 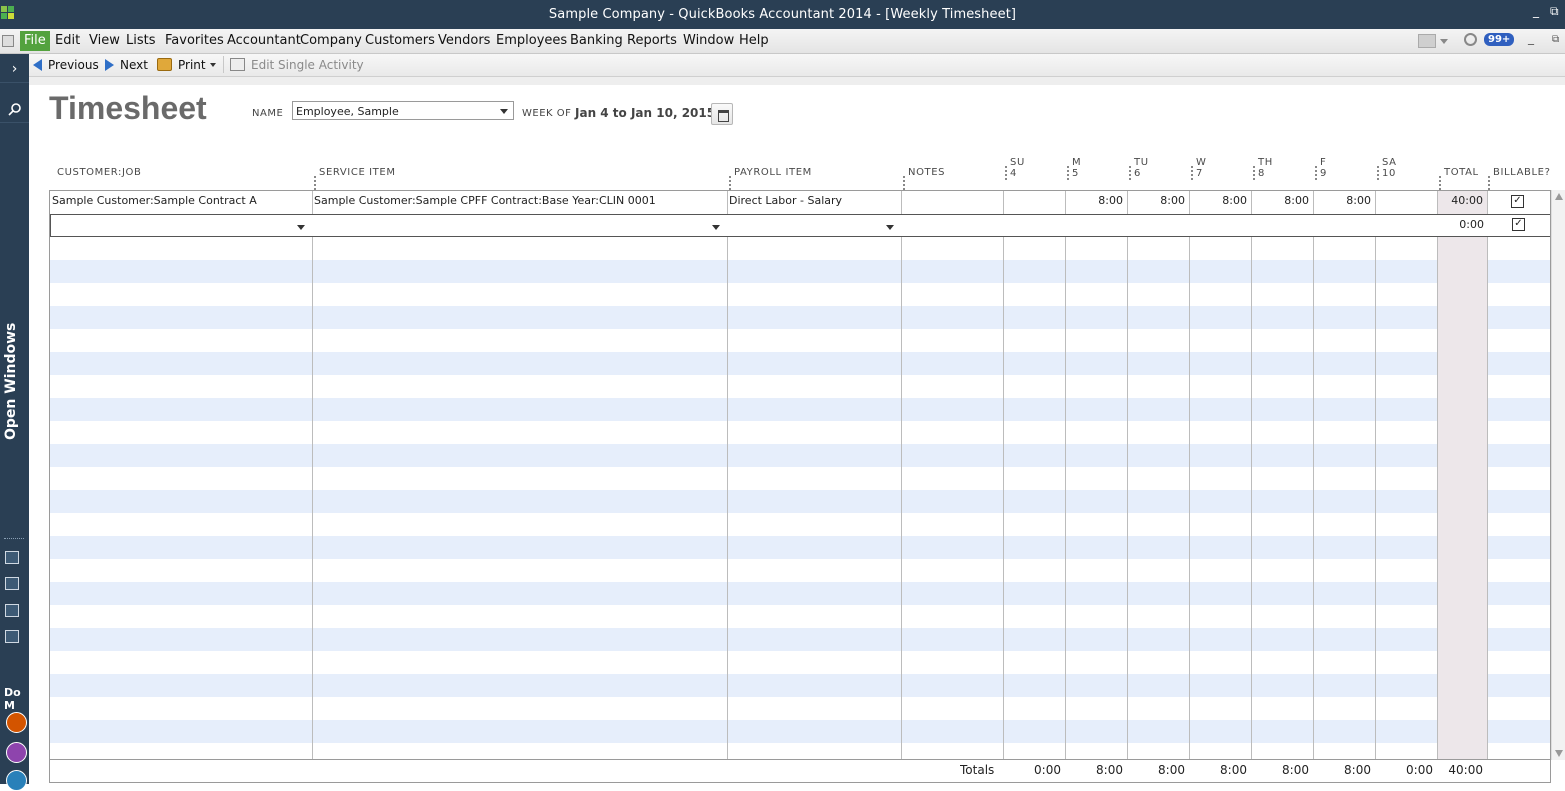 I want to click on column-divider, so click(x=1313, y=475).